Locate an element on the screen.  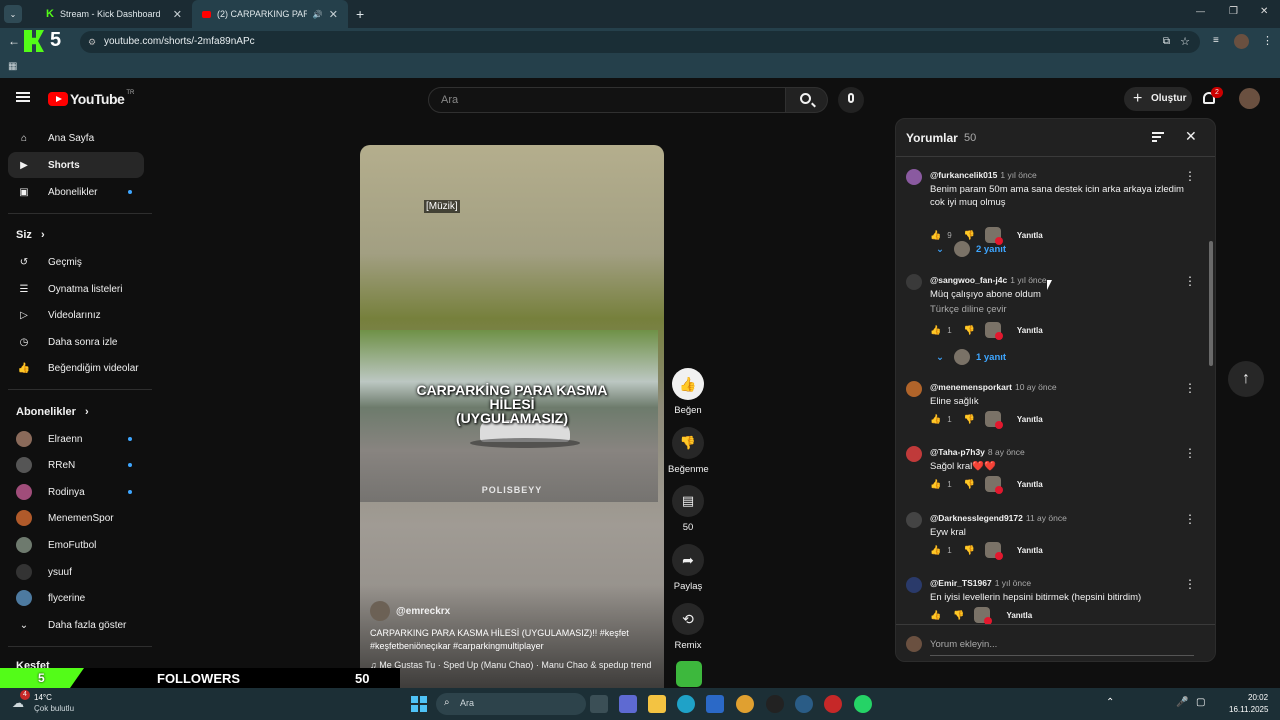
account-avatar is located at coordinates (1249, 98).